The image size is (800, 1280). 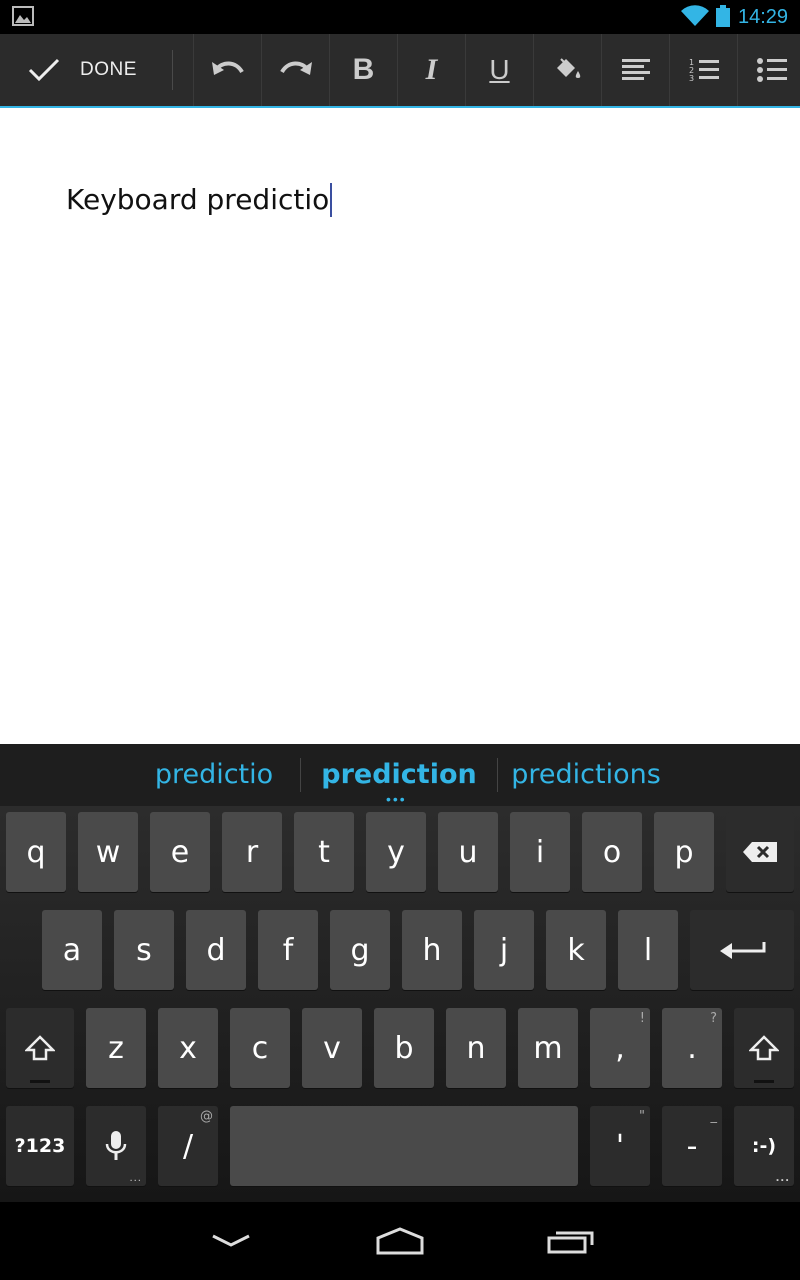 I want to click on key-k: k, so click(x=576, y=950).